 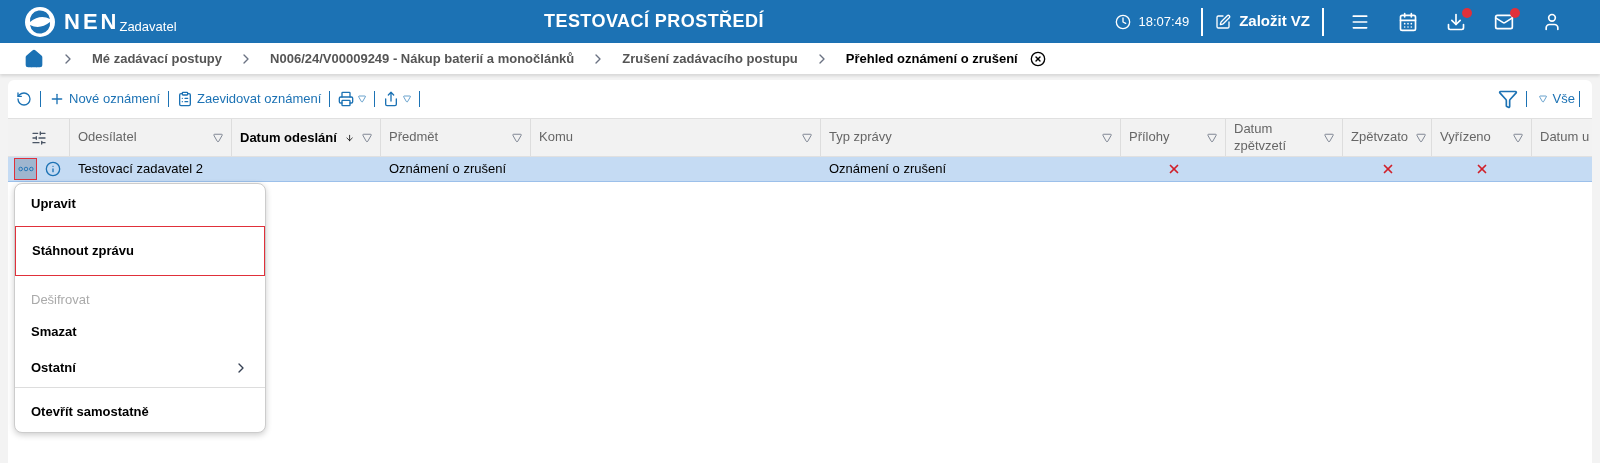 What do you see at coordinates (1552, 21) in the screenshot?
I see `user-icon` at bounding box center [1552, 21].